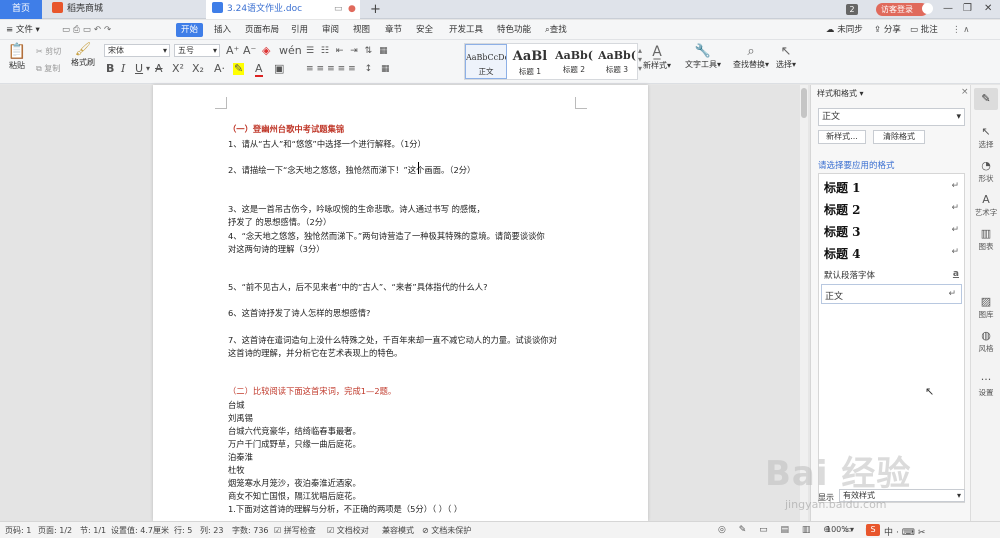 The height and width of the screenshot is (538, 1000). Describe the element at coordinates (786, 57) in the screenshot. I see `select-button: ↖ 选择▾` at that location.